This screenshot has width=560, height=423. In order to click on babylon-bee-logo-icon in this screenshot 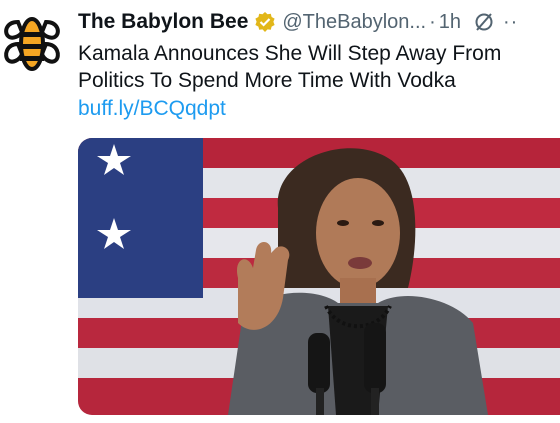, I will do `click(32, 44)`.